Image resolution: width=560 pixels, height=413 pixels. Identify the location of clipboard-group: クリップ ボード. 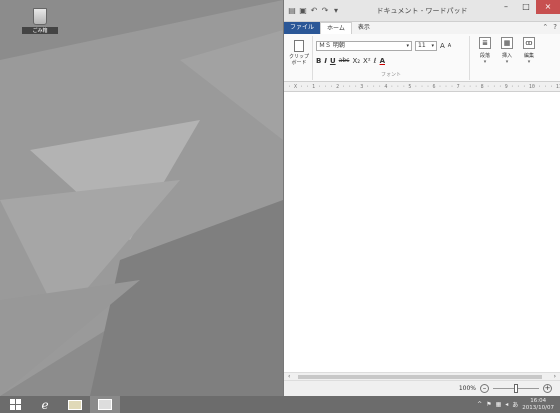
(299, 51).